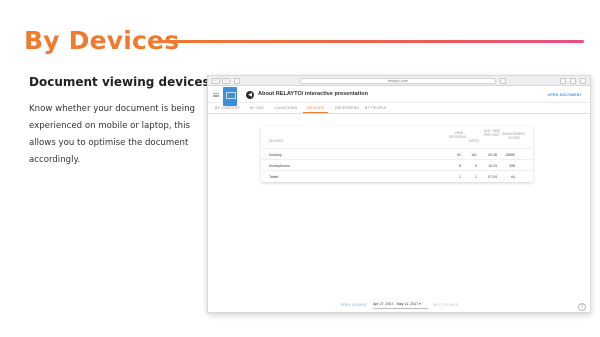  What do you see at coordinates (474, 155) in the screenshot?
I see `visits-value: 161` at bounding box center [474, 155].